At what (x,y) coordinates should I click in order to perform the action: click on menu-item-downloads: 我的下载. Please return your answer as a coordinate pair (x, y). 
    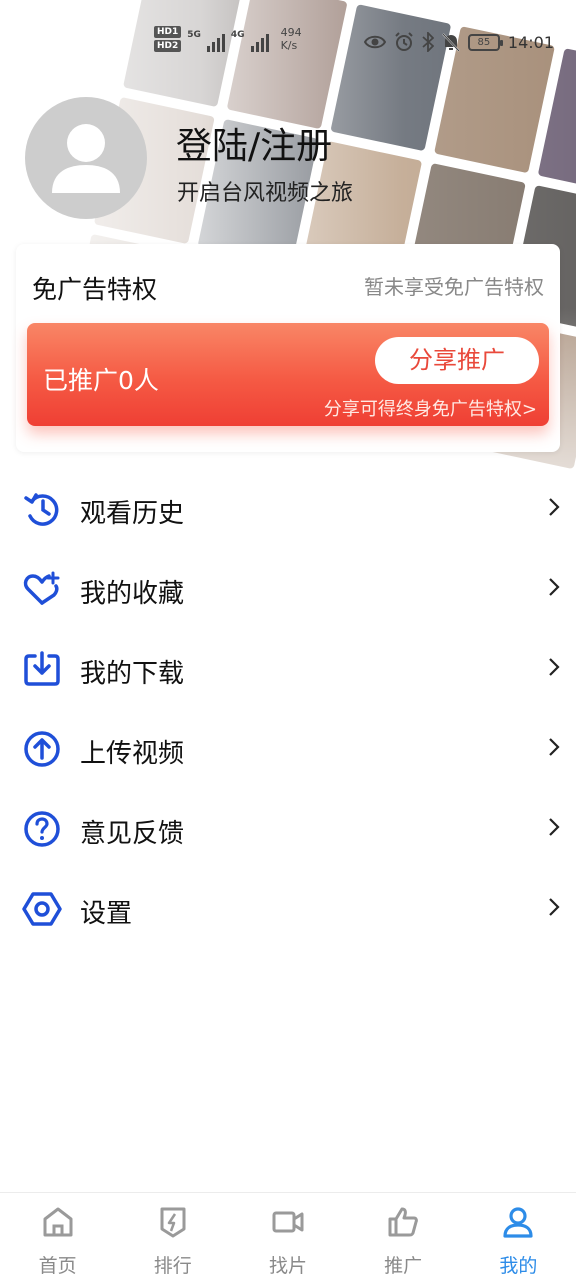
    Looking at the image, I should click on (288, 668).